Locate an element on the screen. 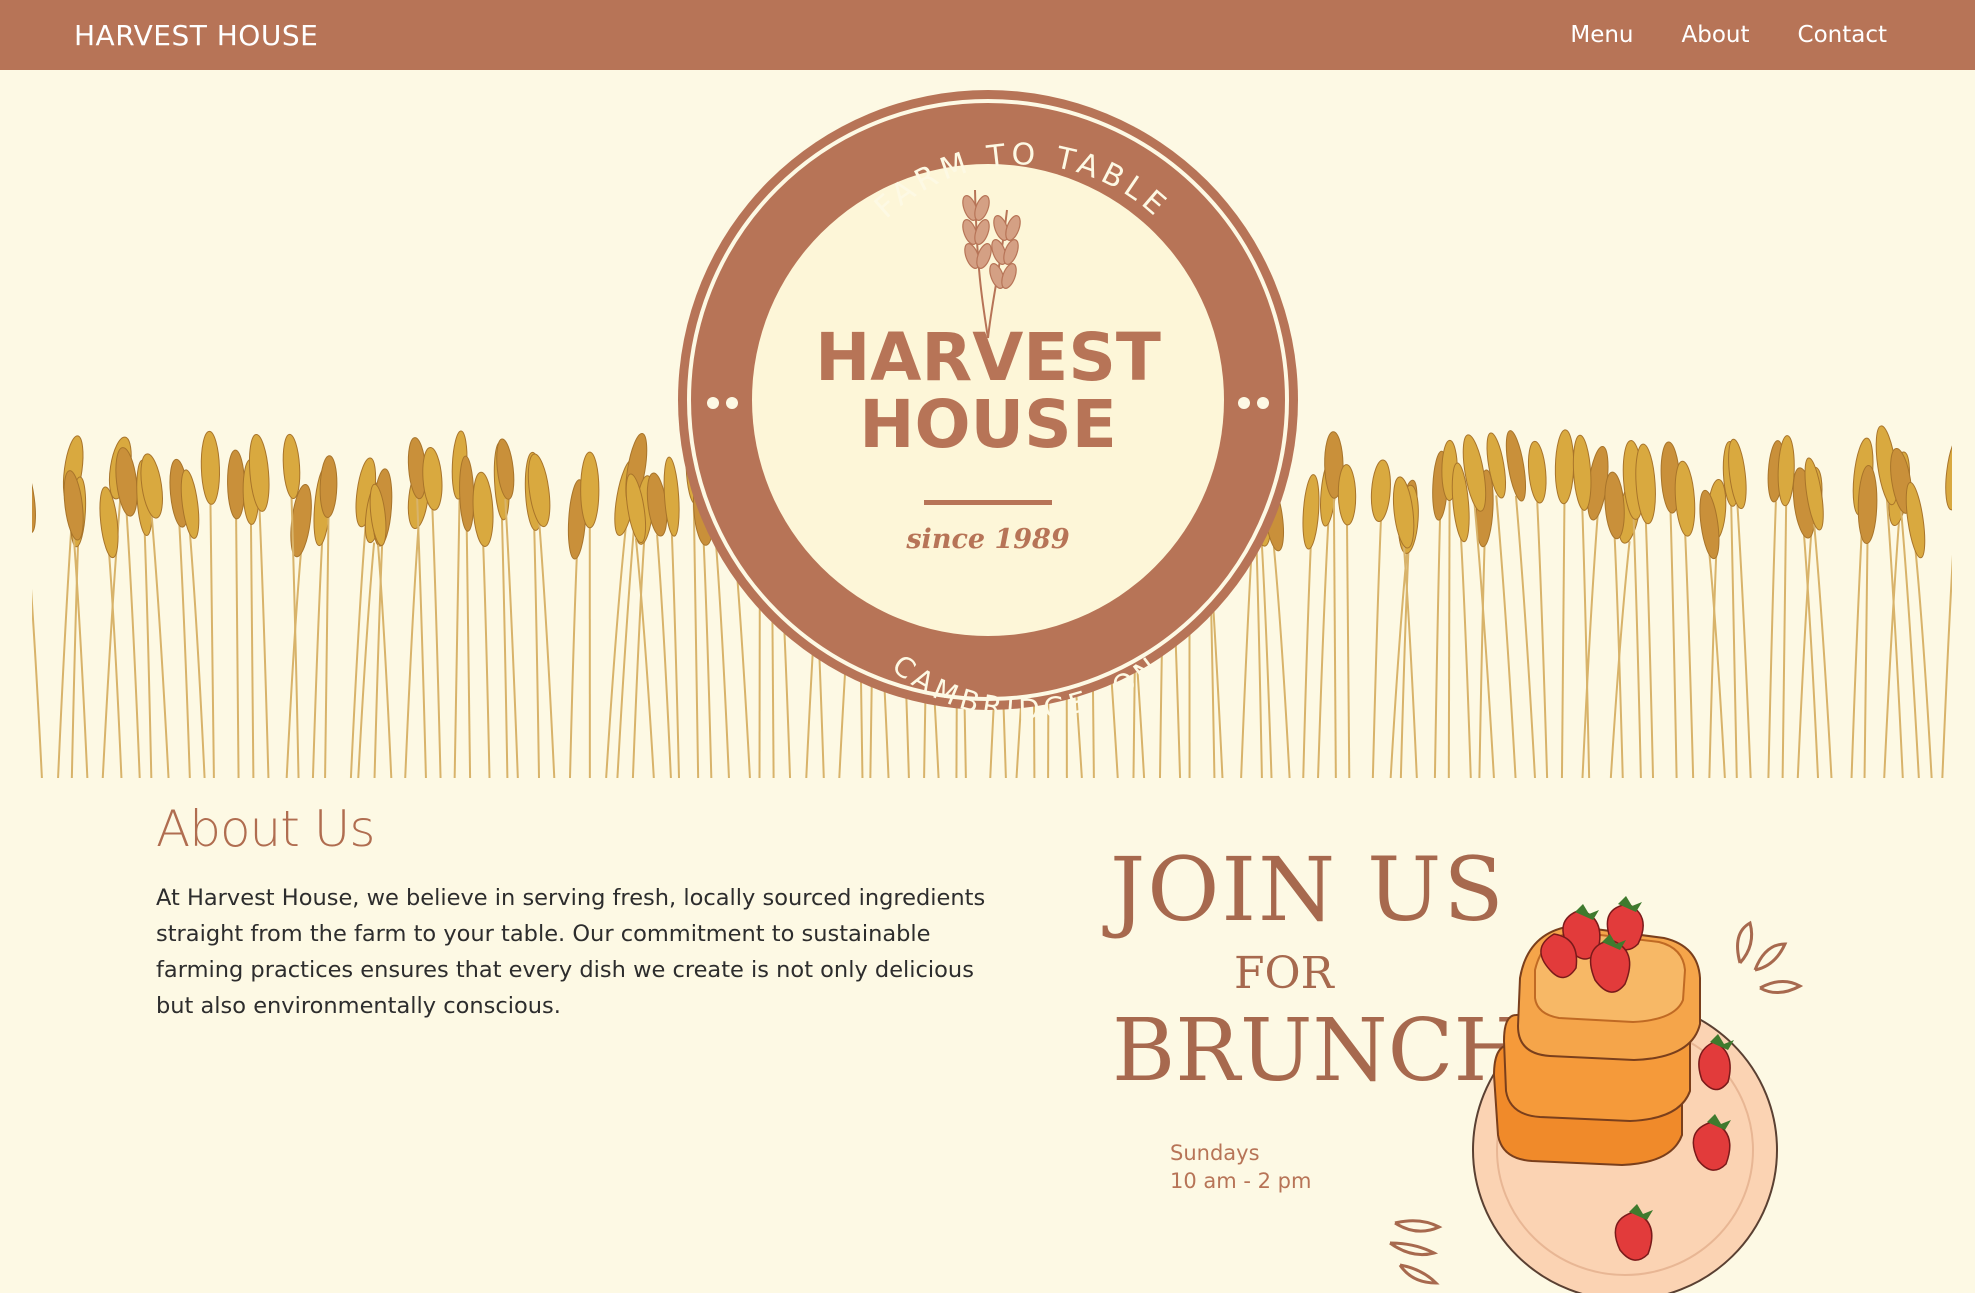 This screenshot has height=1293, width=1975. about-title: About Us is located at coordinates (265, 829).